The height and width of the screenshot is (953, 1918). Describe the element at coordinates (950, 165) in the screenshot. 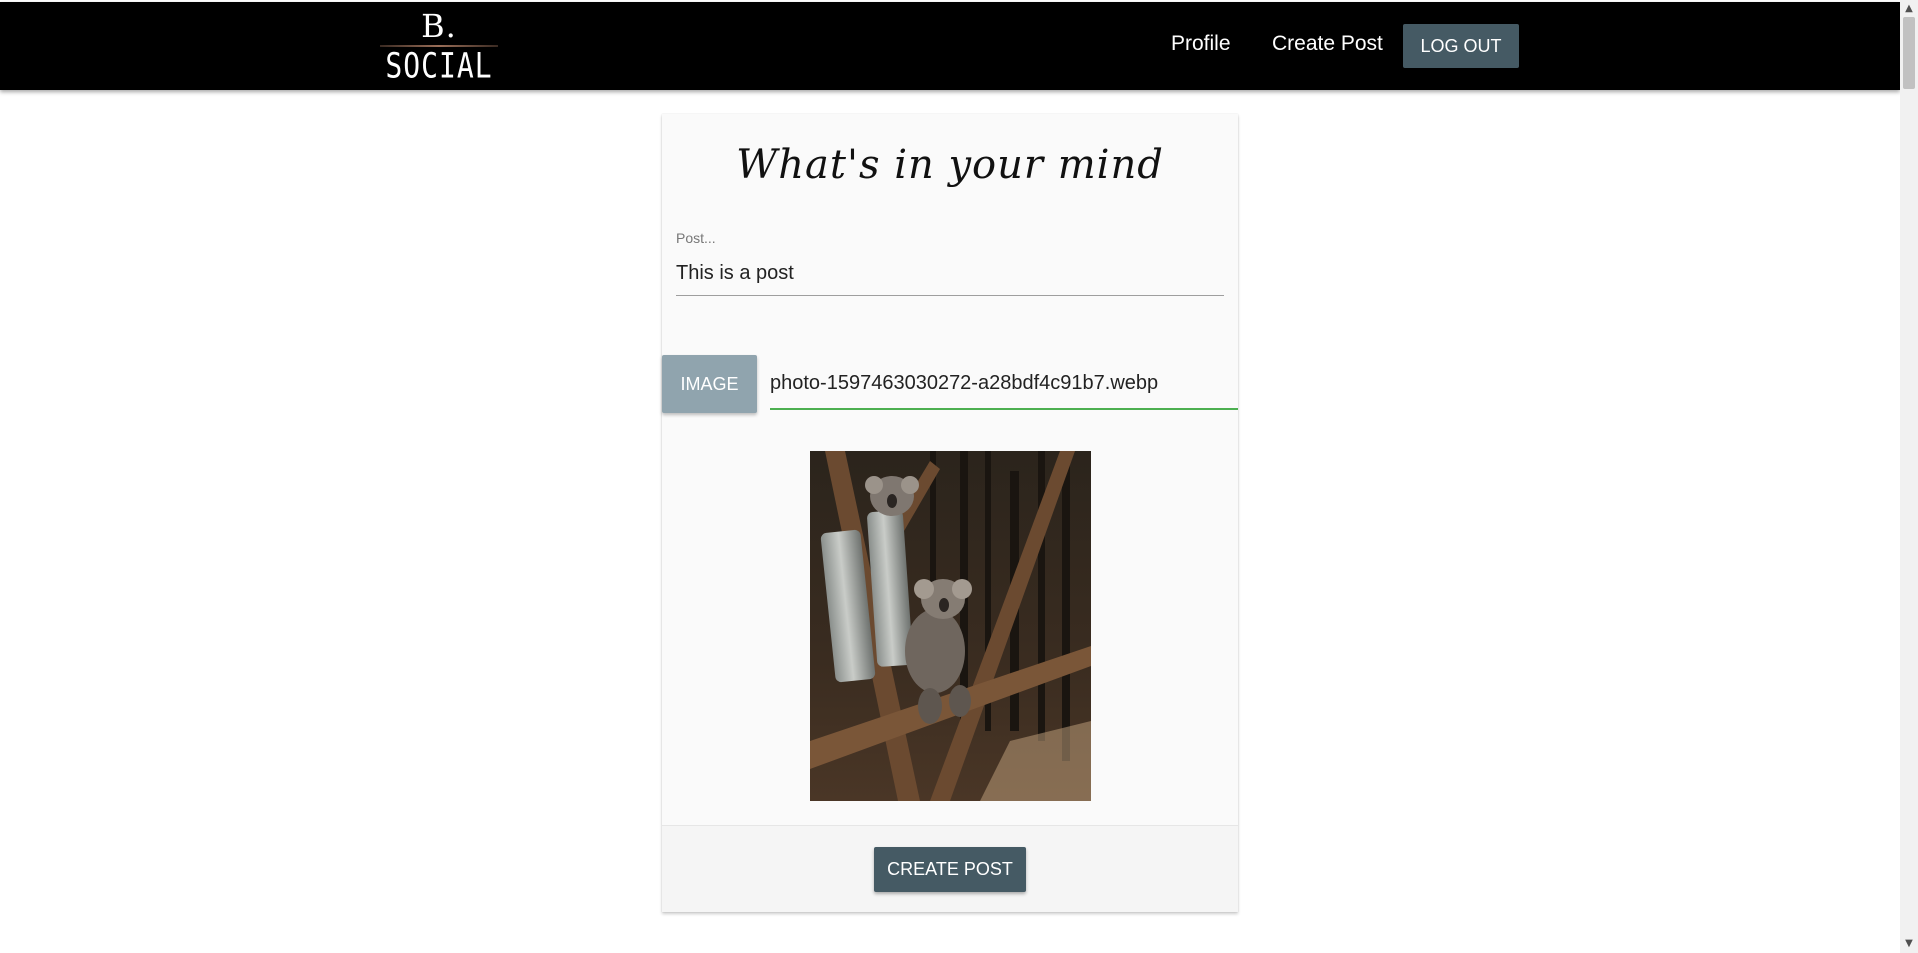

I see `card-title: What's in your mind` at that location.